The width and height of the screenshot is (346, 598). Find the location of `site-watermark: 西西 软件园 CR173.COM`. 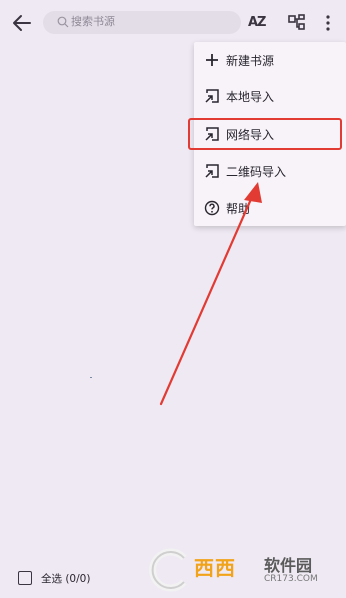

site-watermark: 西西 软件园 CR173.COM is located at coordinates (237, 570).